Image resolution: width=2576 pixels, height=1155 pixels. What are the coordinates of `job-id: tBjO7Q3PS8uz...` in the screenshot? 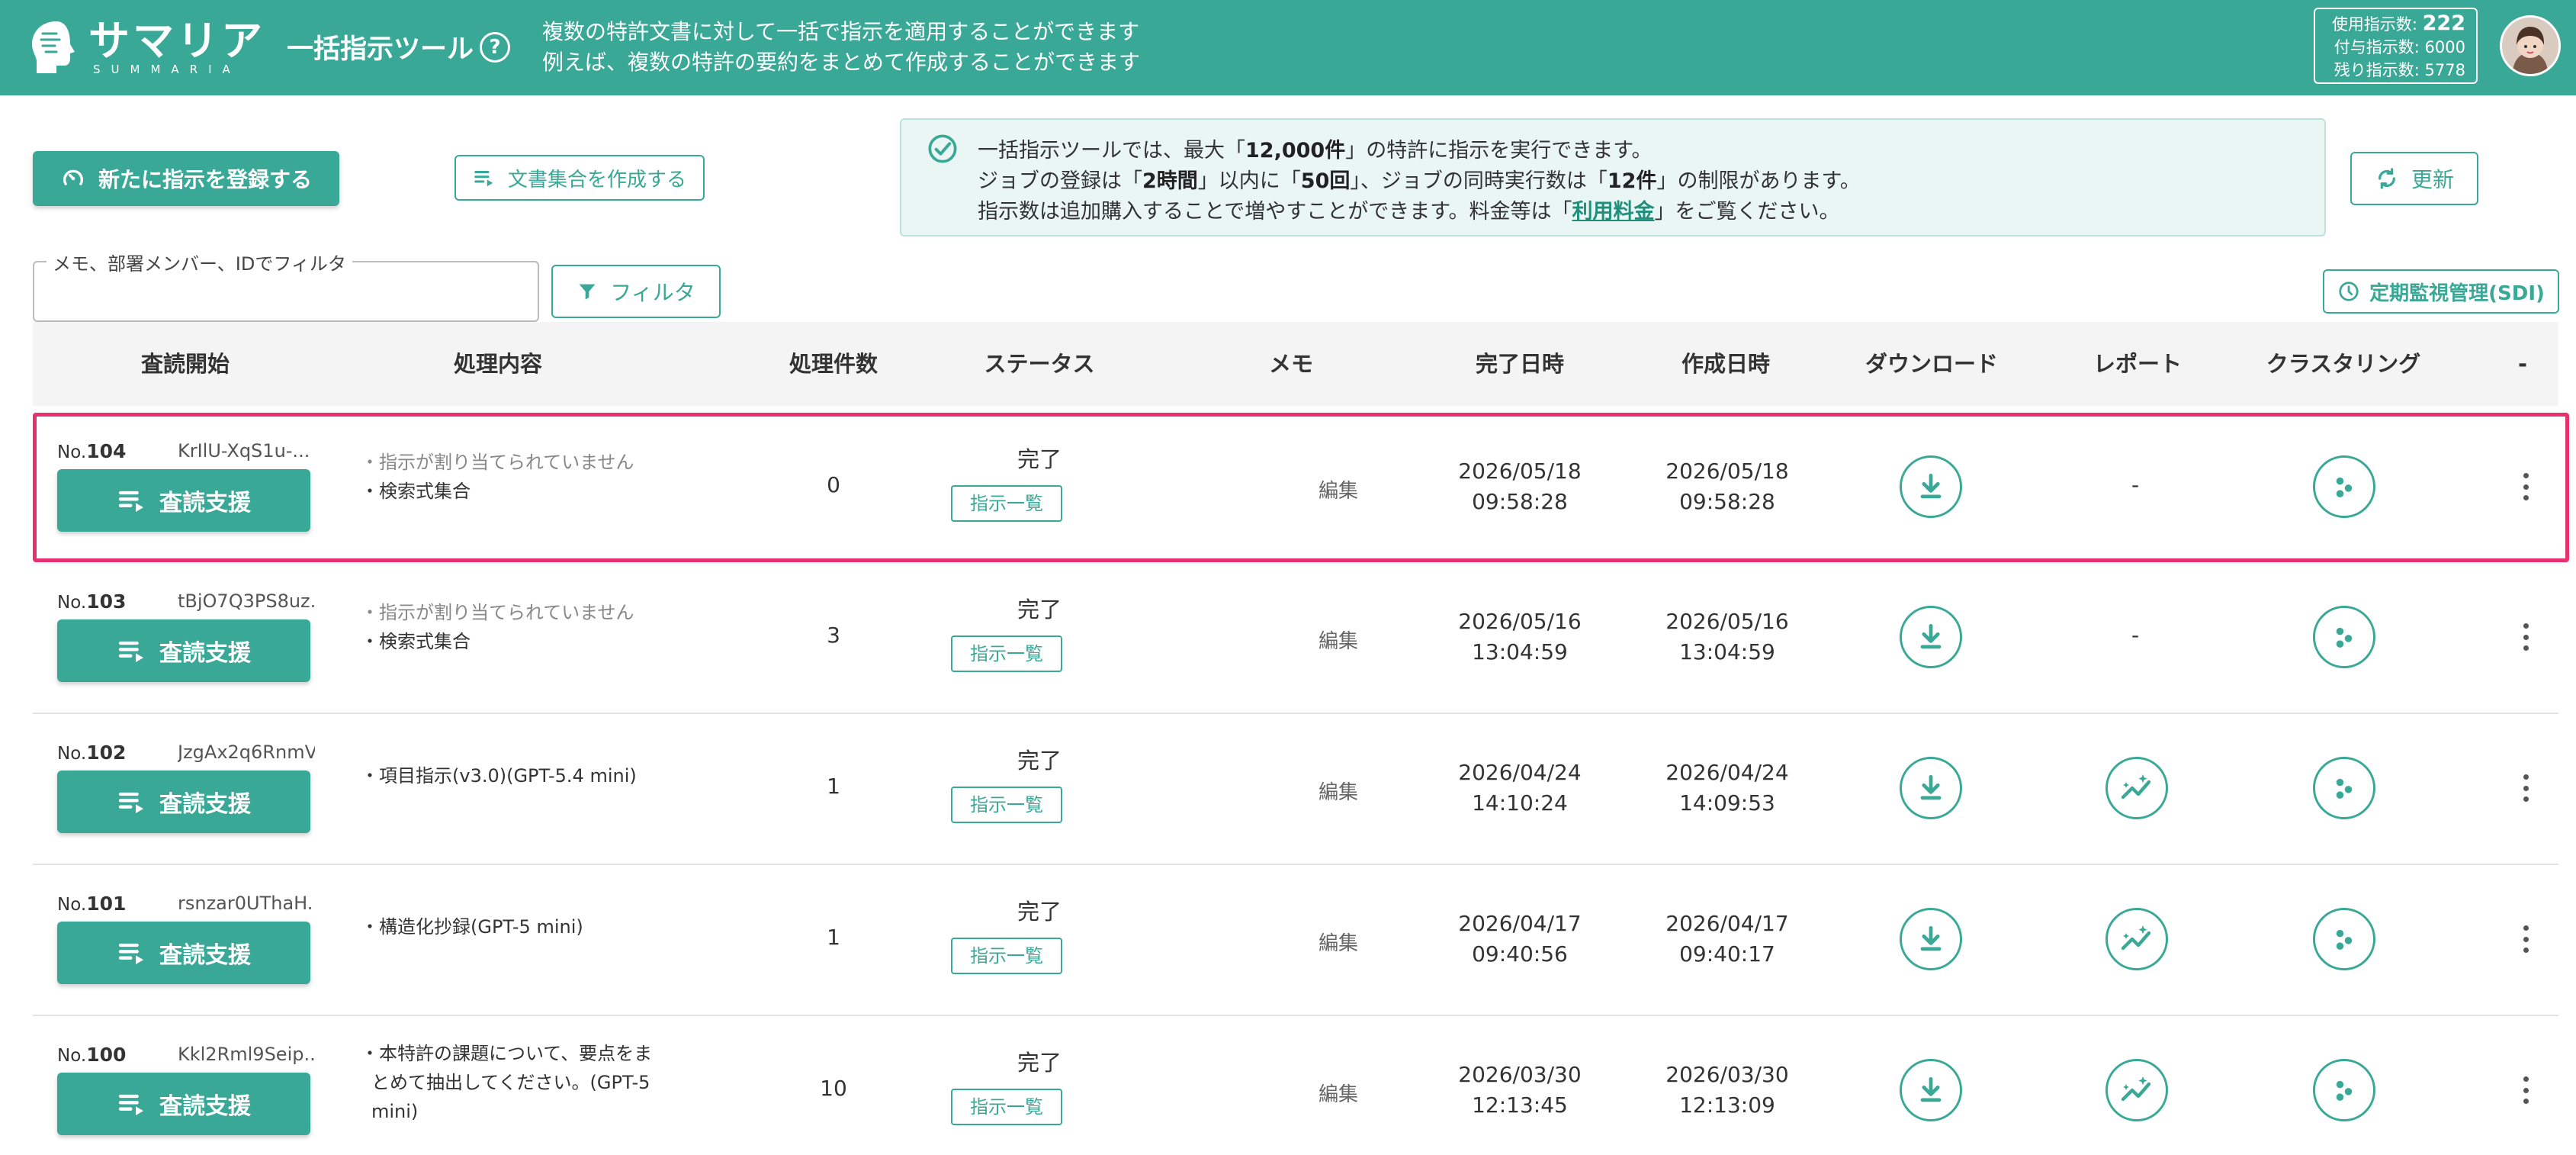 It's located at (246, 601).